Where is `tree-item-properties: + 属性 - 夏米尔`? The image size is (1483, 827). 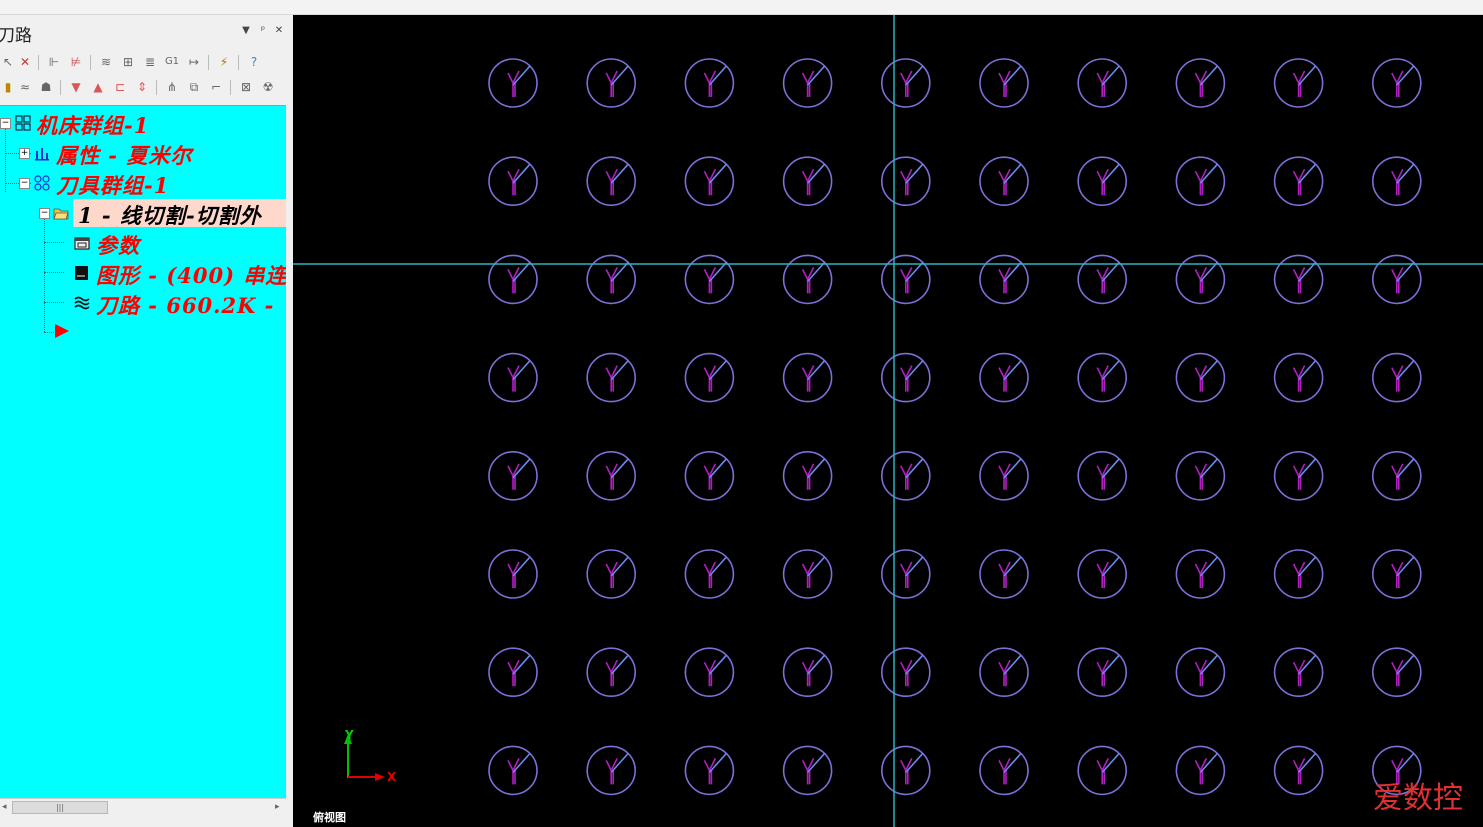 tree-item-properties: + 属性 - 夏米尔 is located at coordinates (143, 154).